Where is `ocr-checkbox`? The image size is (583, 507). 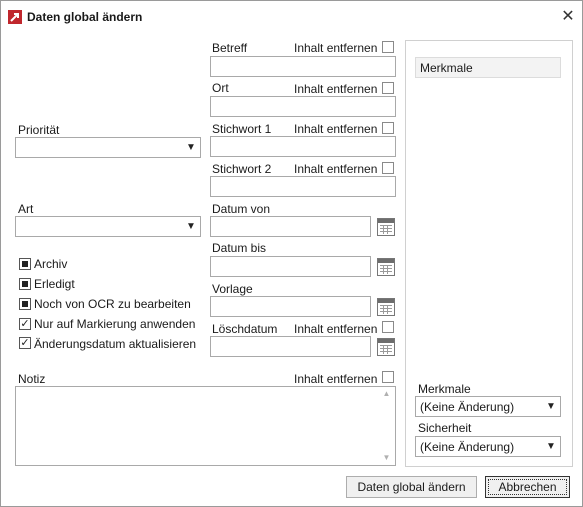
ocr-checkbox is located at coordinates (25, 304).